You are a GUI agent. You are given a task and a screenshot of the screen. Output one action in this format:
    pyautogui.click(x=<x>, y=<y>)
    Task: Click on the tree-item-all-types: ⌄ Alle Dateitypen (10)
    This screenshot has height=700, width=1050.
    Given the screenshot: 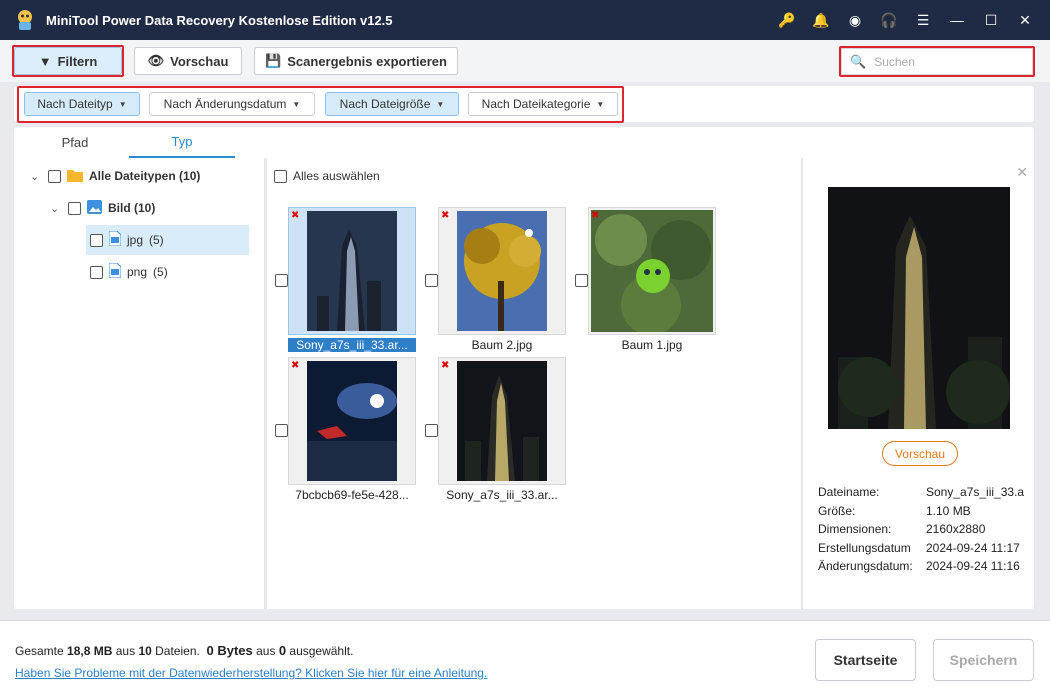 What is the action you would take?
    pyautogui.click(x=115, y=176)
    